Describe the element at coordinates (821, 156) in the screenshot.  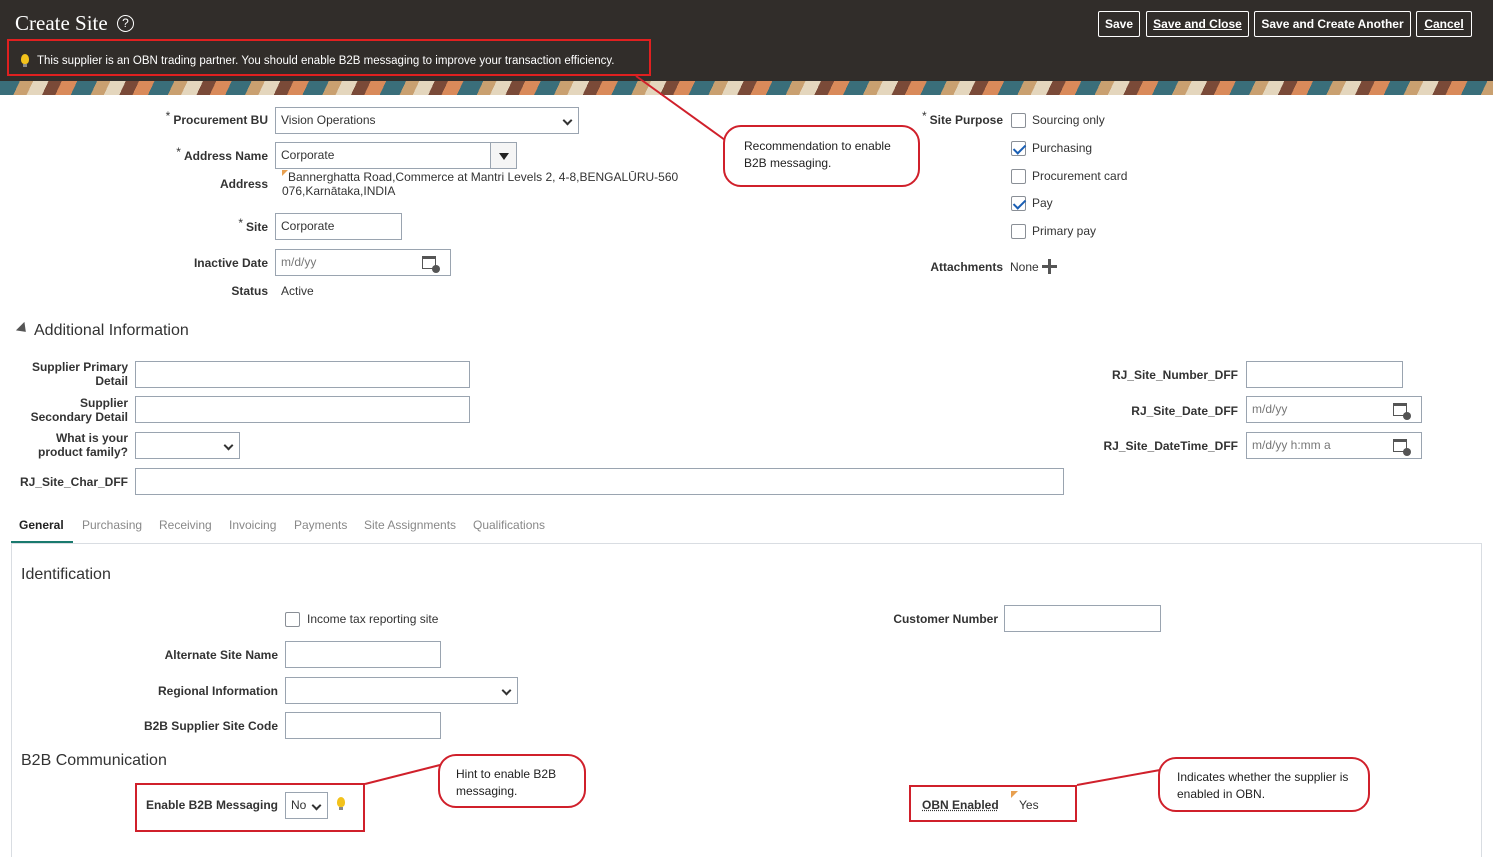
I see `callout-recommendation: Recommendation to enable B2B messaging.` at that location.